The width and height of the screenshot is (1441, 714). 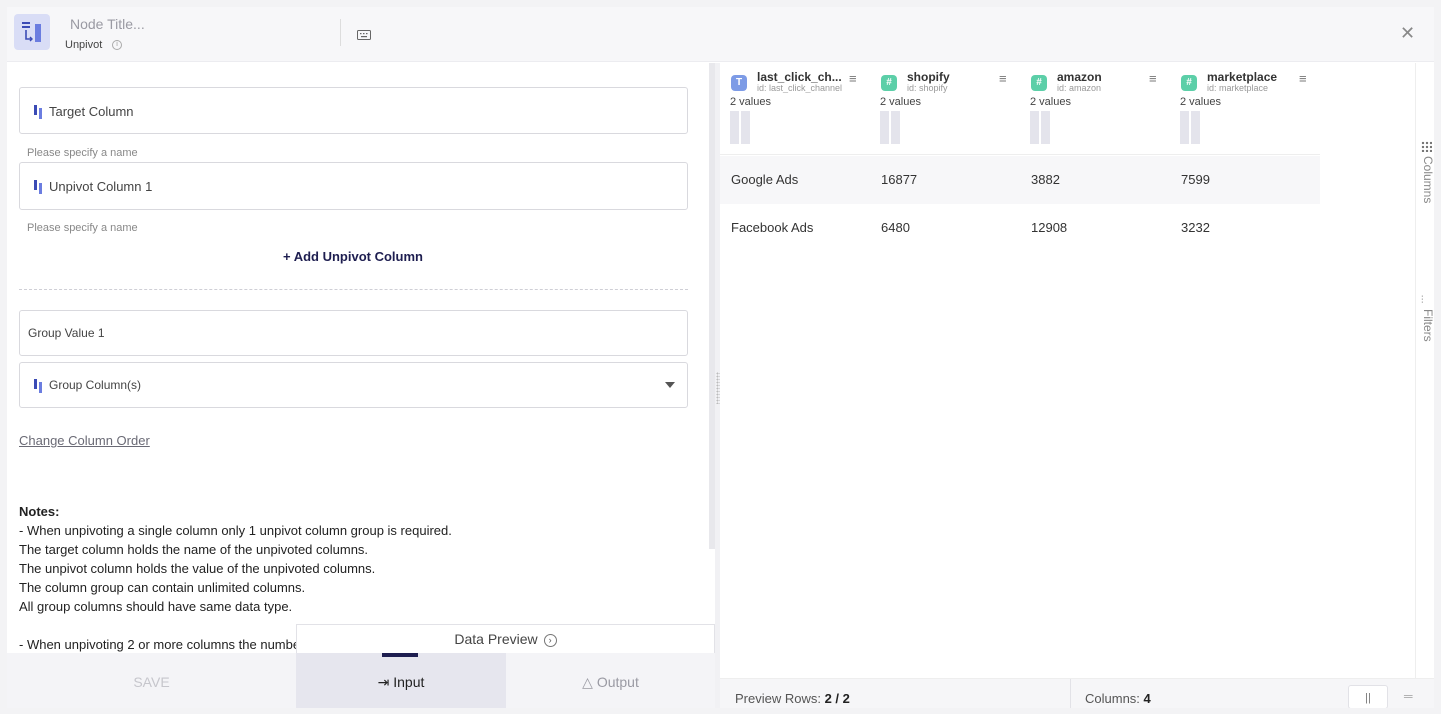 I want to click on data-preview-toggle: Data Preview ›, so click(x=505, y=638).